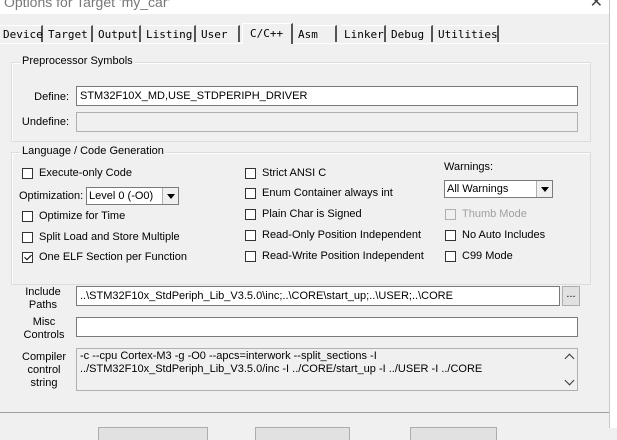 This screenshot has height=440, width=617. Describe the element at coordinates (69, 33) in the screenshot. I see `tab-target: Target` at that location.